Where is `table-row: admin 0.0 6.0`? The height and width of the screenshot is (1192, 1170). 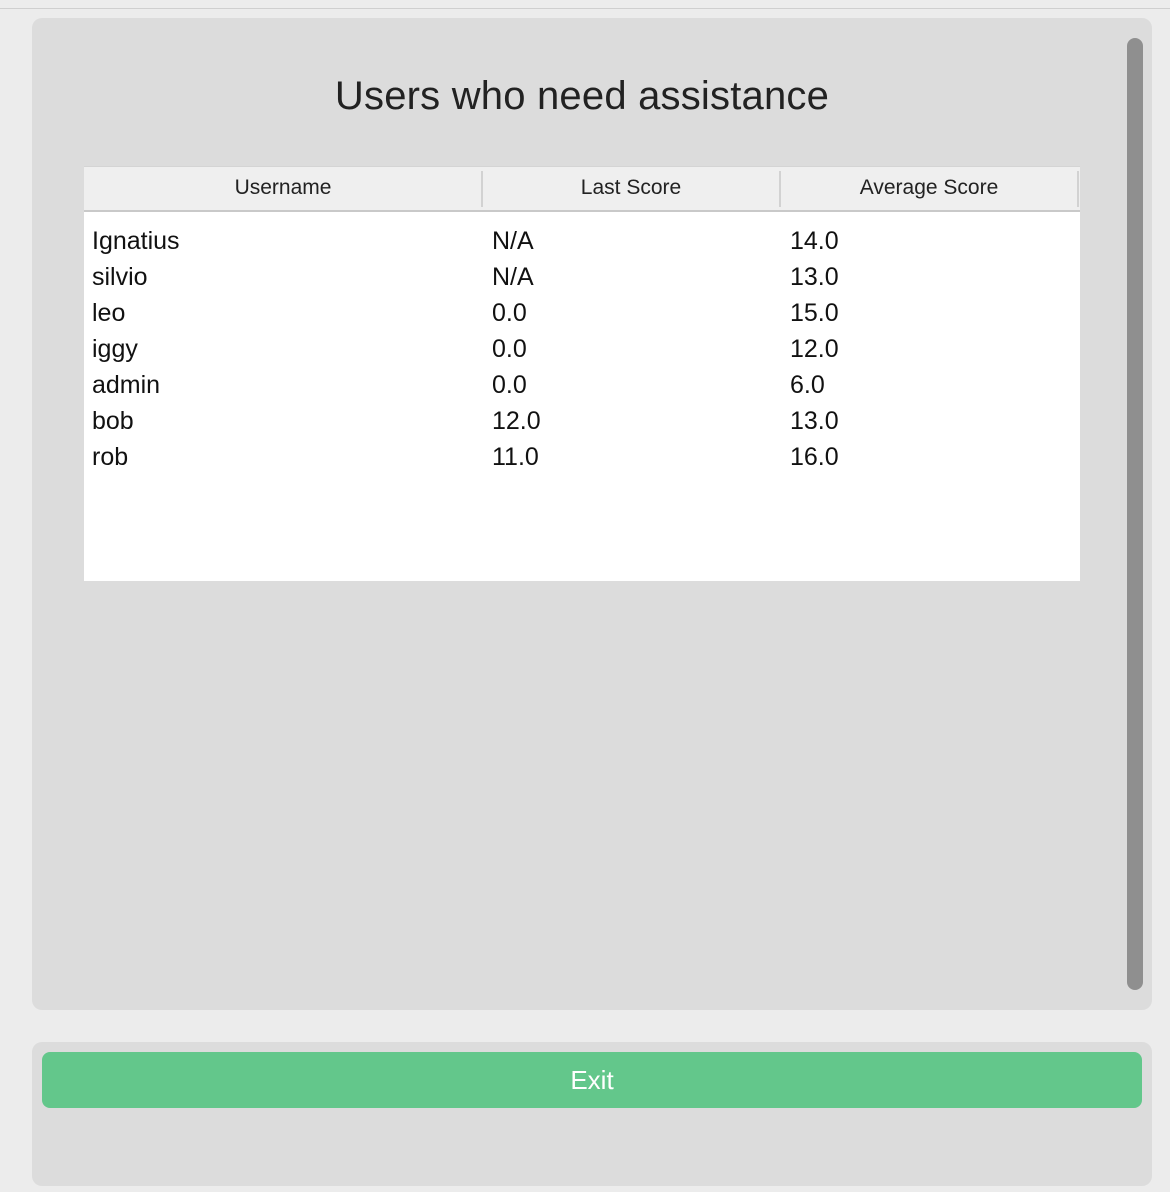 table-row: admin 0.0 6.0 is located at coordinates (582, 386).